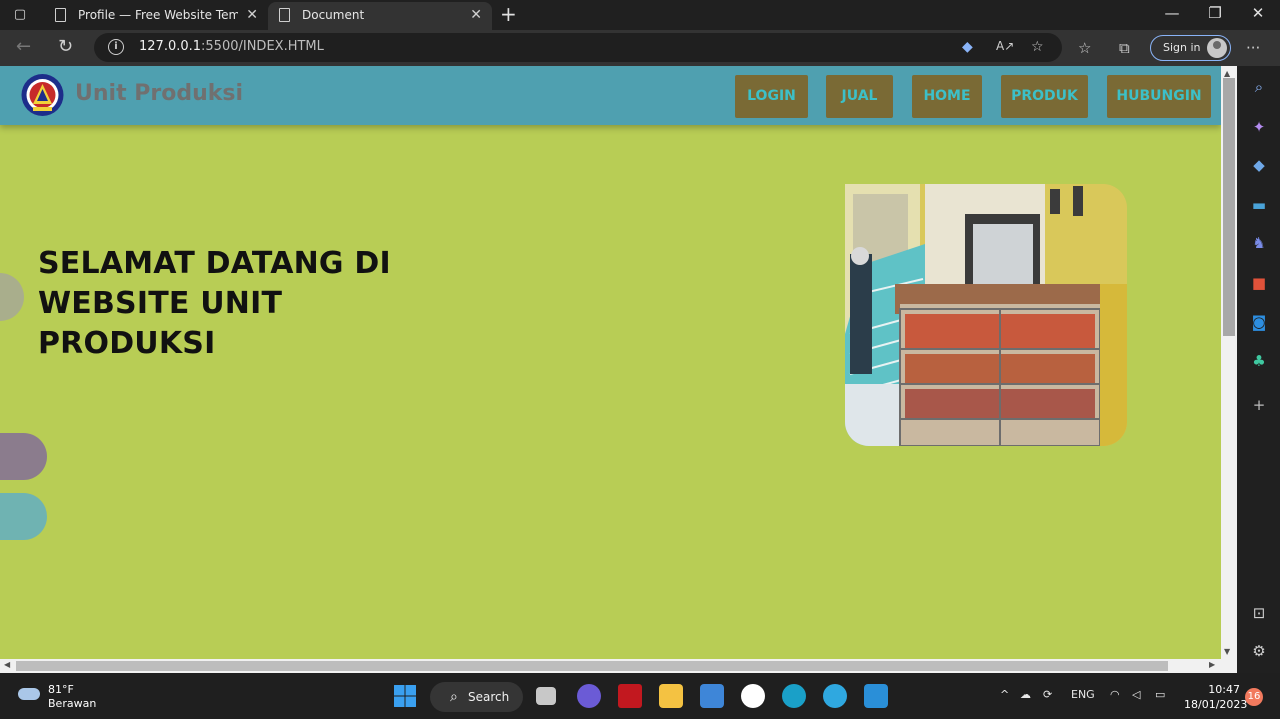 The width and height of the screenshot is (1280, 719). I want to click on tools-icon: ▬, so click(1259, 205).